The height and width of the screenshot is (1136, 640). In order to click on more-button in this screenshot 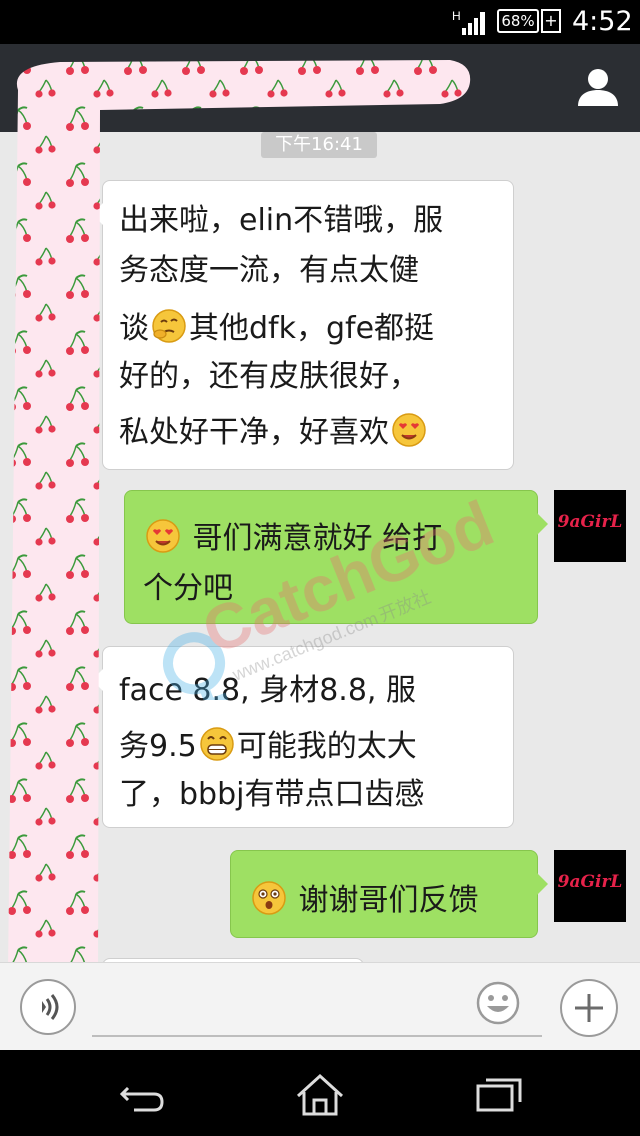, I will do `click(589, 1008)`.